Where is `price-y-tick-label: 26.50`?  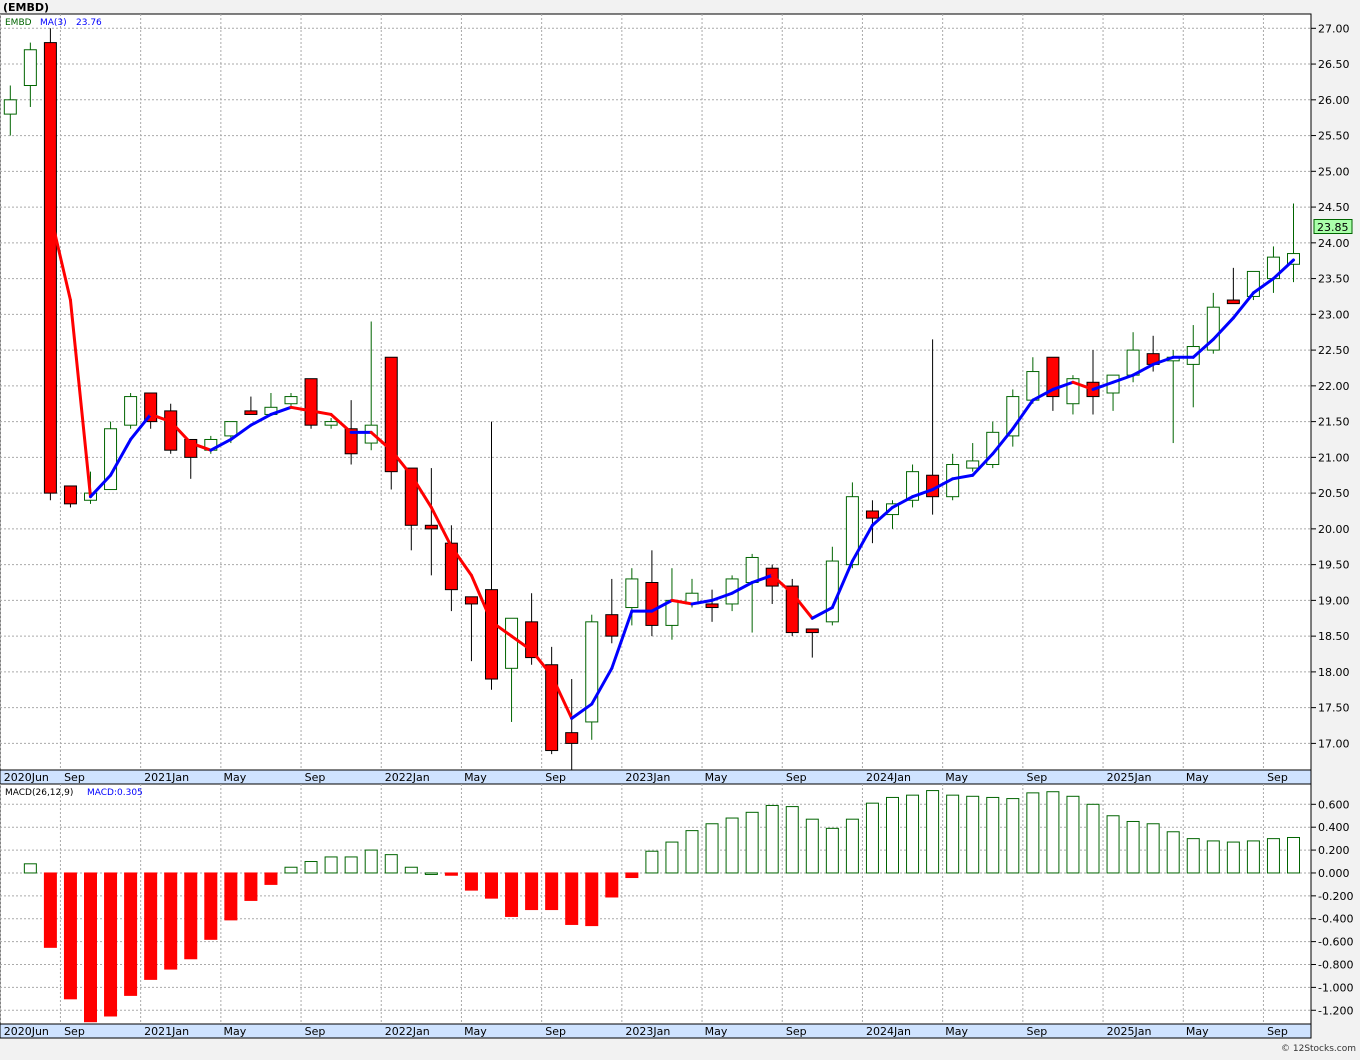 price-y-tick-label: 26.50 is located at coordinates (1334, 64).